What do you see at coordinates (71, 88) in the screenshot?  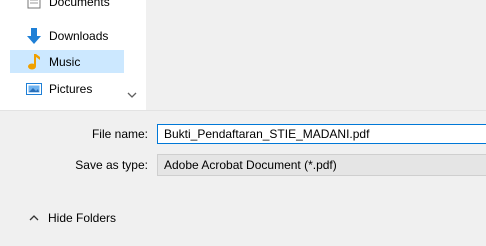 I see `nav-item-label: Pictures` at bounding box center [71, 88].